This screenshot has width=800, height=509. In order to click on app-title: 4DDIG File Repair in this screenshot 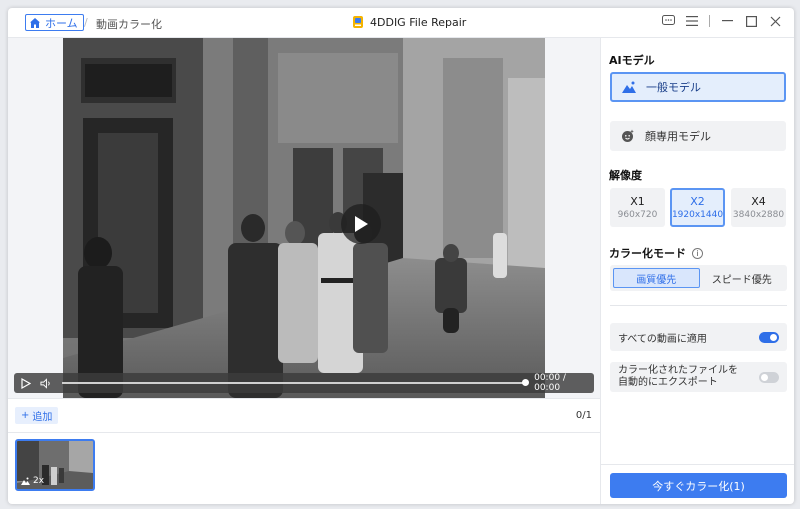, I will do `click(409, 22)`.